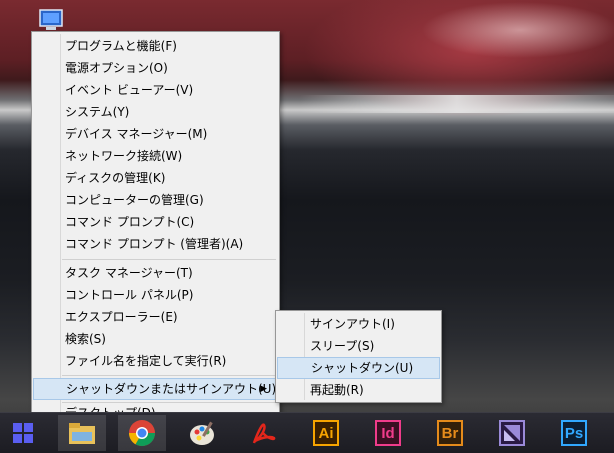  What do you see at coordinates (155, 339) in the screenshot?
I see `menu-item-search: 検索(S)` at bounding box center [155, 339].